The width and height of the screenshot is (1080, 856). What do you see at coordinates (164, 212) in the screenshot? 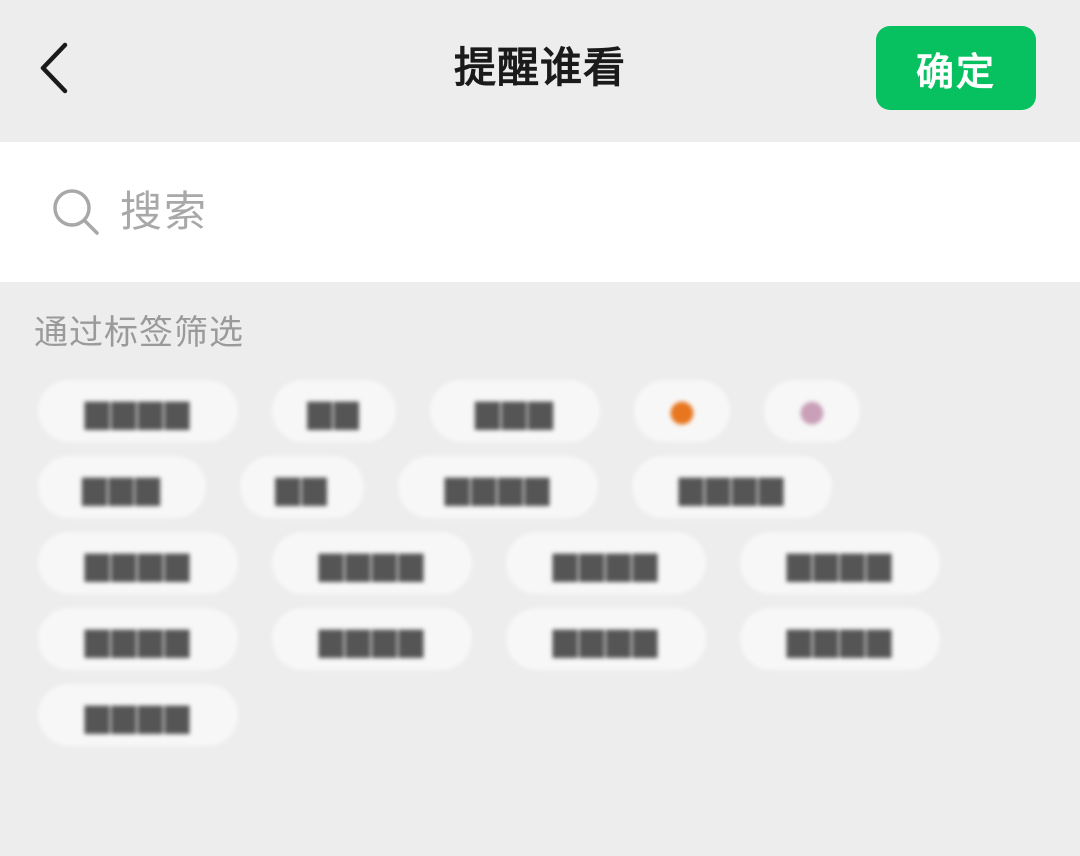
I see `search-input: 搜索` at bounding box center [164, 212].